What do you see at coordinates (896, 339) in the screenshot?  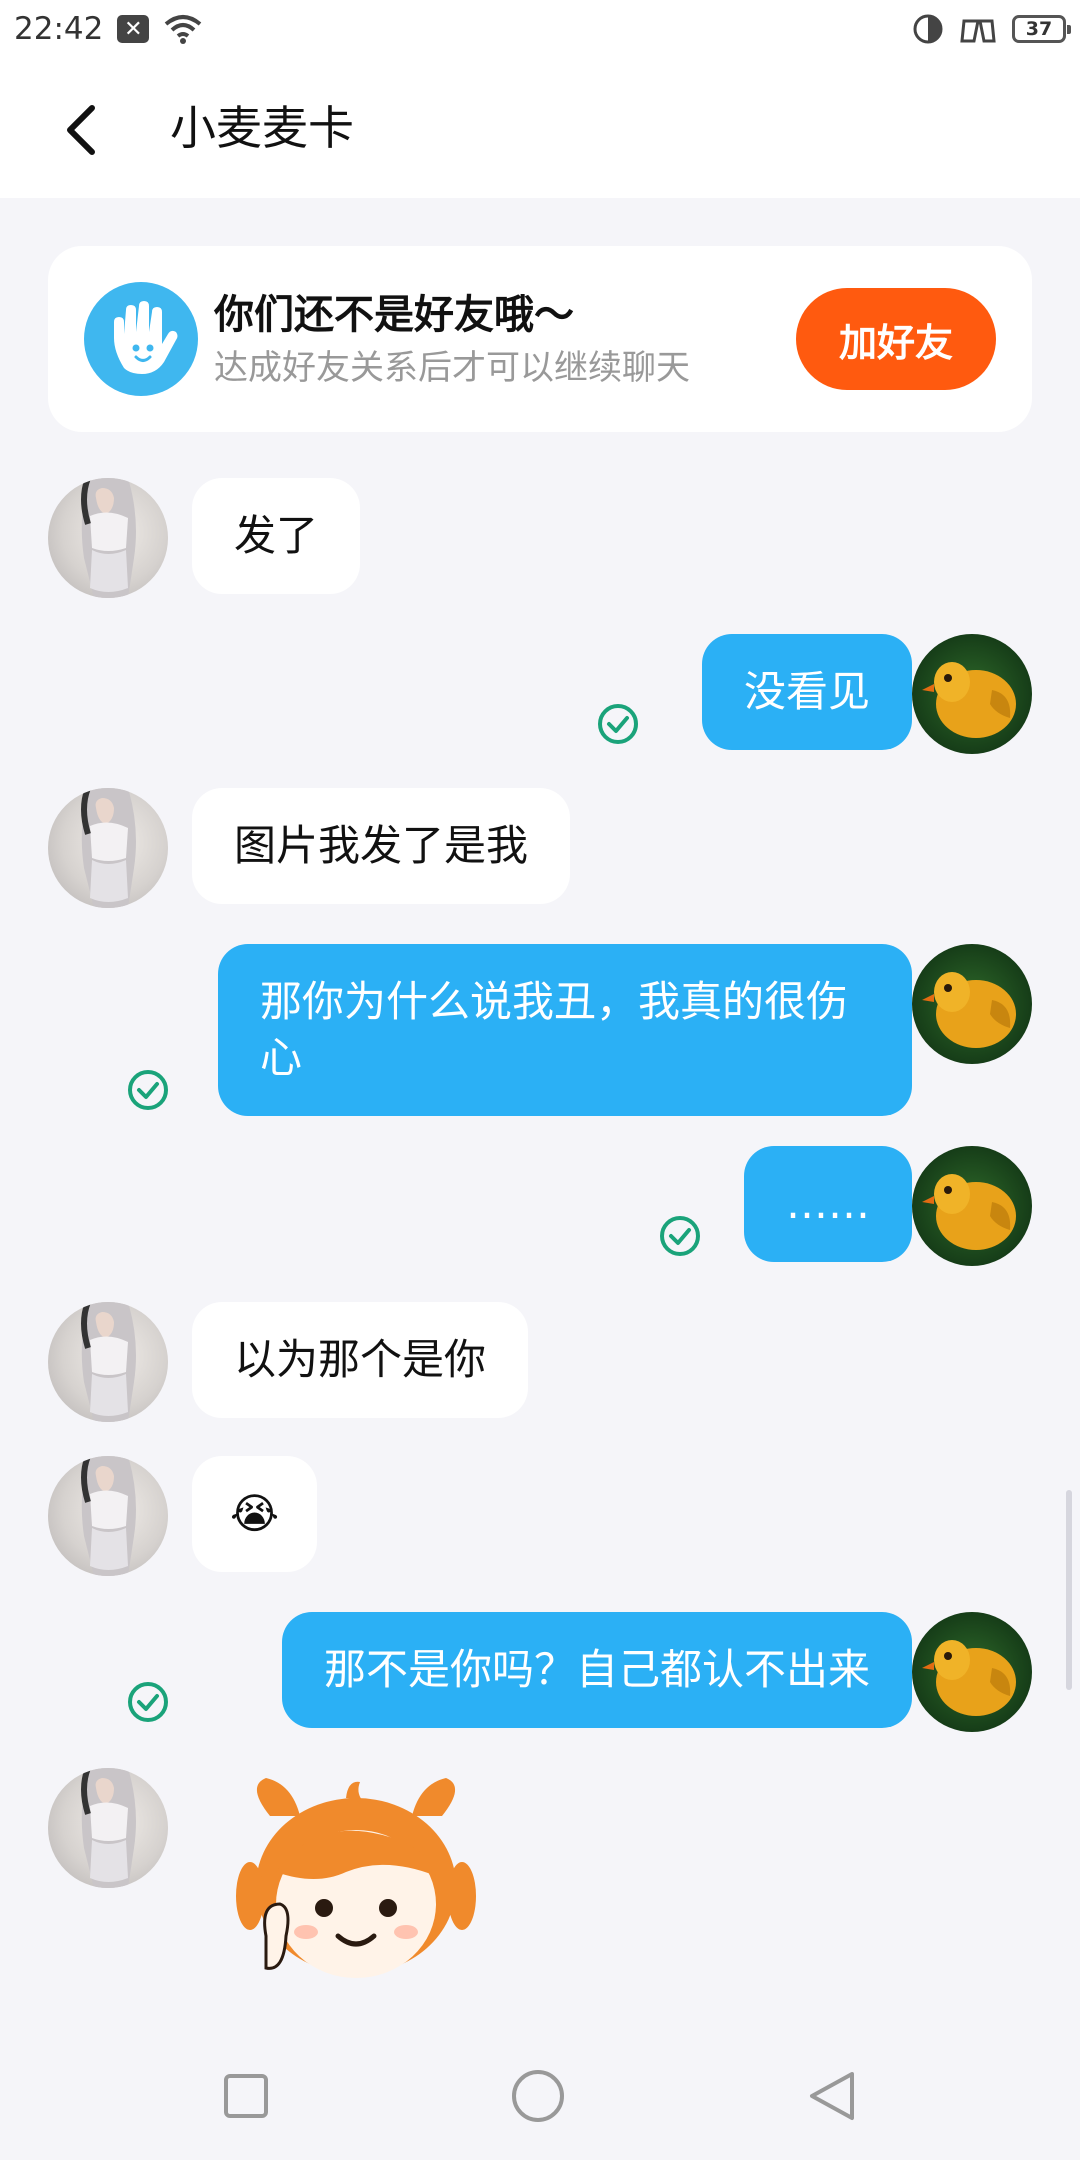 I see `add-friend-button: 加好友` at bounding box center [896, 339].